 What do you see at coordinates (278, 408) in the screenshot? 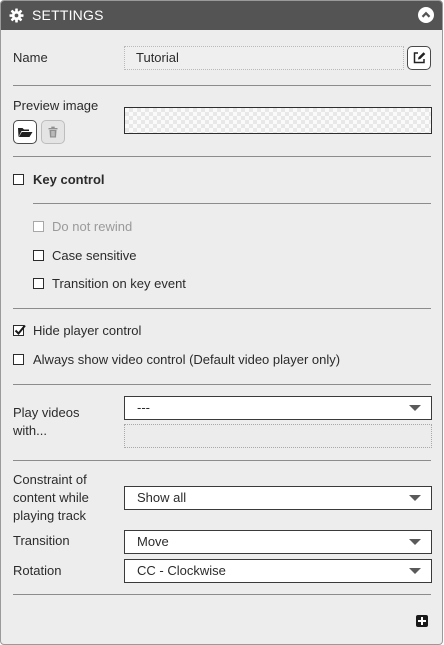
I see `play-videos-select: ---` at bounding box center [278, 408].